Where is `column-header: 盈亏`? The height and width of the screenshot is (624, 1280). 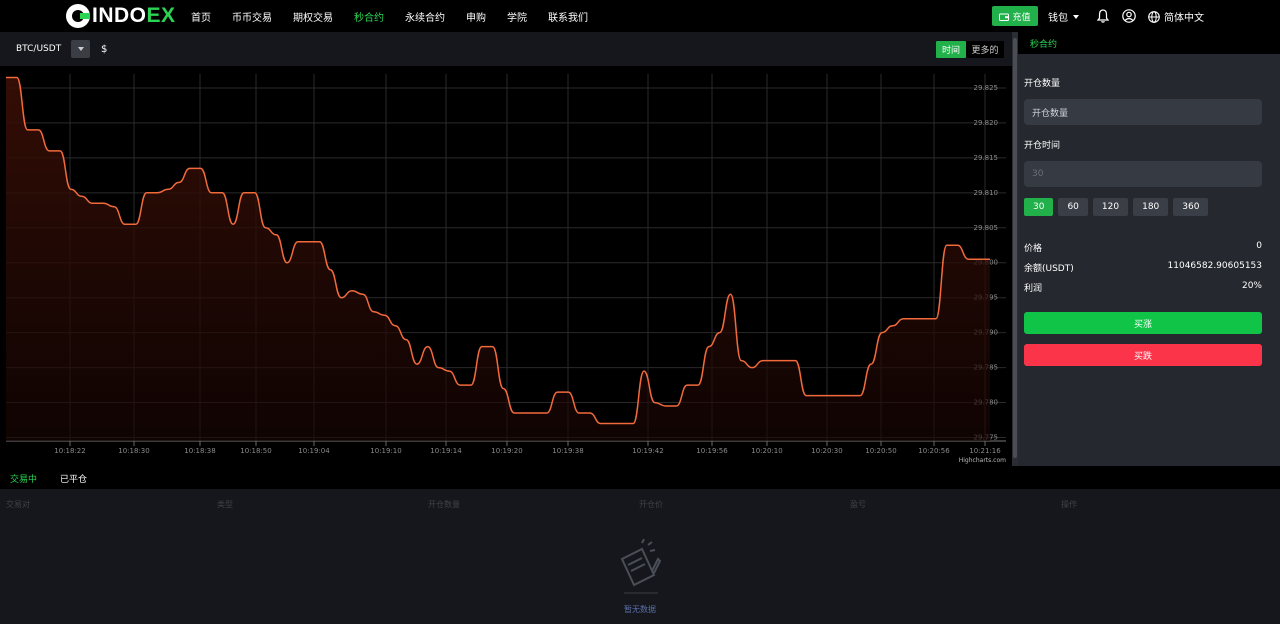 column-header: 盈亏 is located at coordinates (858, 504).